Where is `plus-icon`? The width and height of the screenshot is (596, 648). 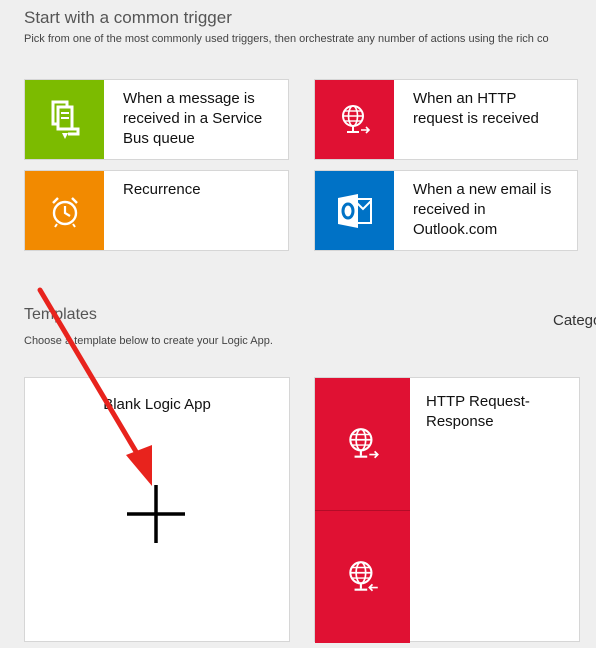 plus-icon is located at coordinates (156, 514).